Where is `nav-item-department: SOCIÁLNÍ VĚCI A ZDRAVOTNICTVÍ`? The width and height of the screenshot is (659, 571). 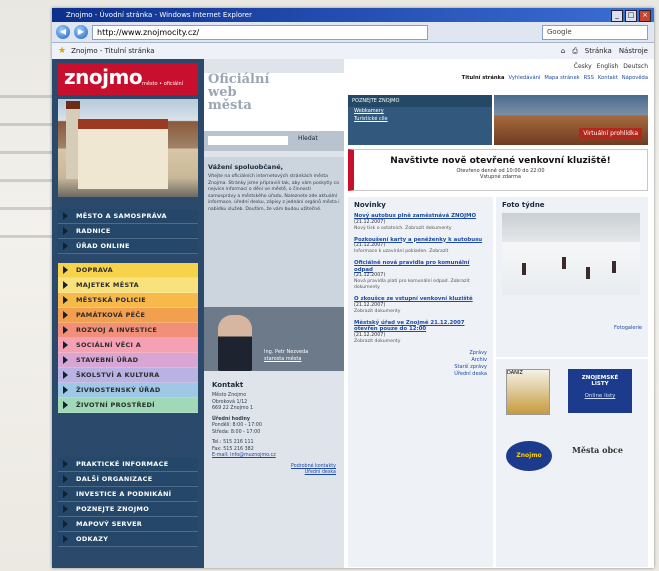 nav-item-department: SOCIÁLNÍ VĚCI A ZDRAVOTNICTVÍ is located at coordinates (128, 350).